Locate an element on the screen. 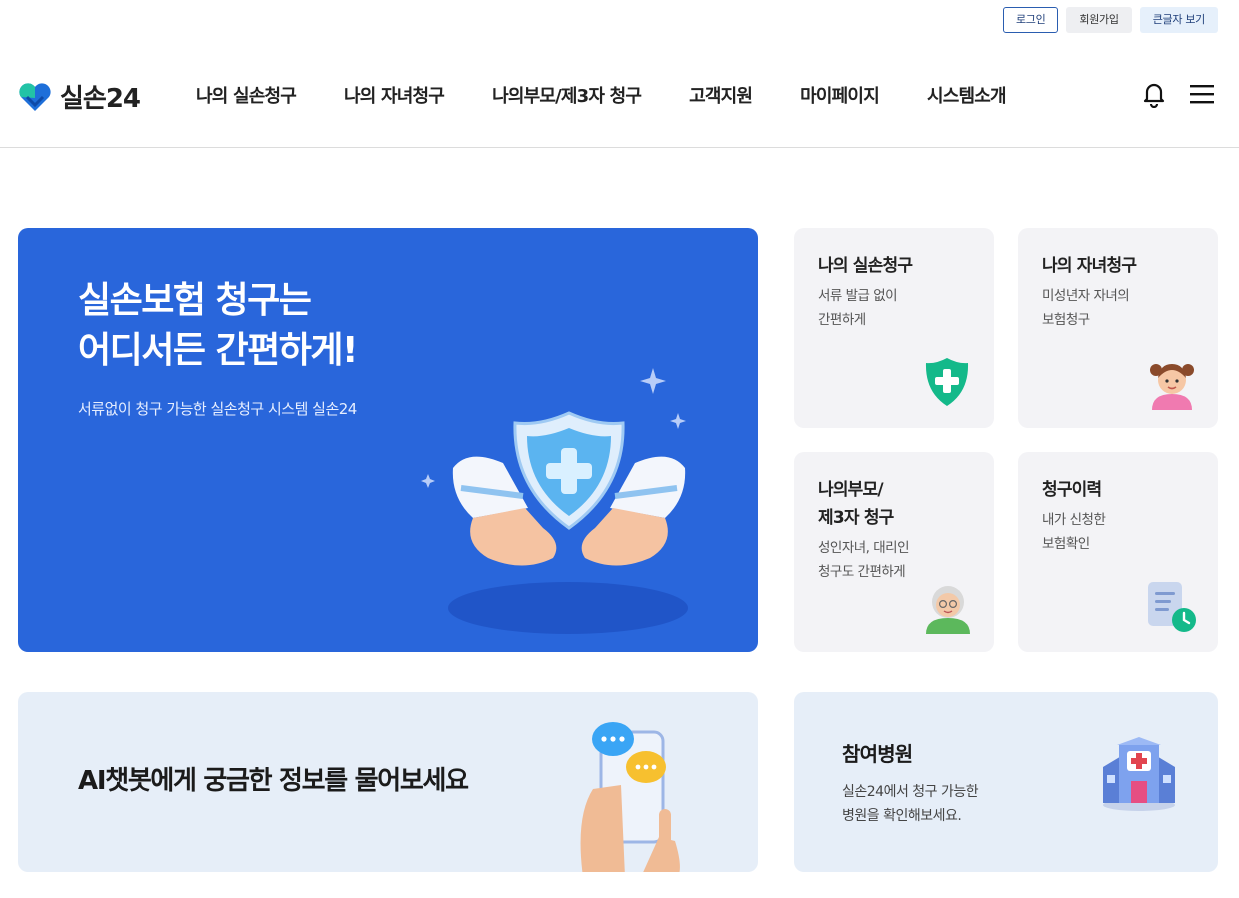  card-desc-line1: 서류 발급 없이 is located at coordinates (858, 296).